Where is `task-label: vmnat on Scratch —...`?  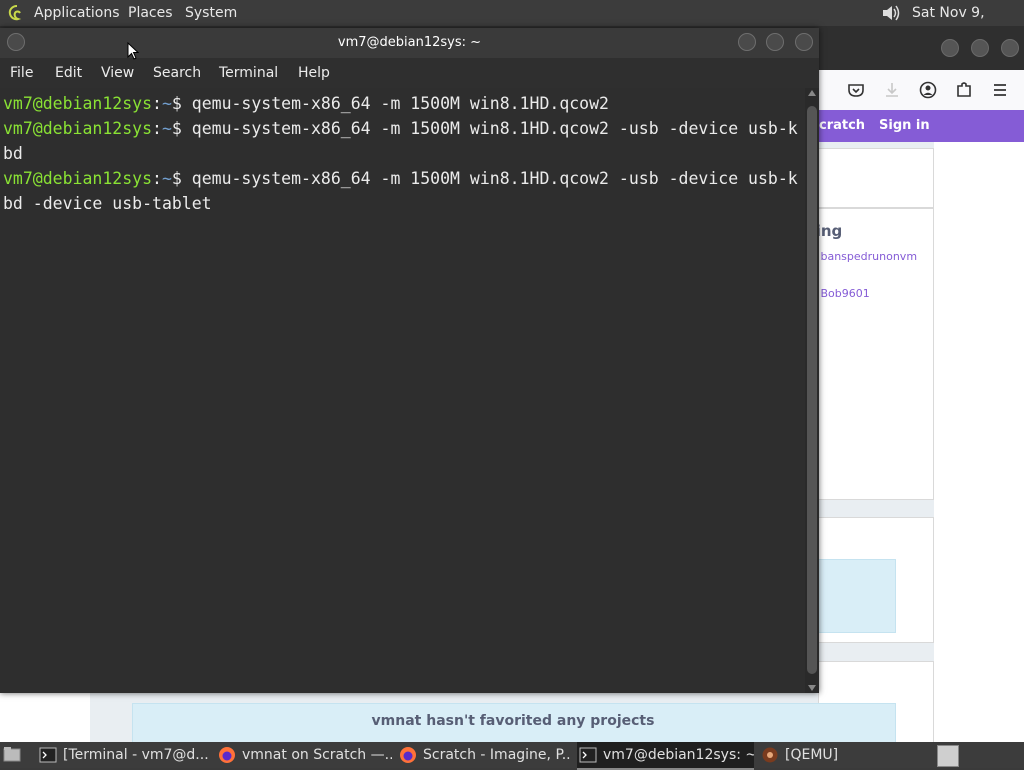
task-label: vmnat on Scratch —... is located at coordinates (317, 755).